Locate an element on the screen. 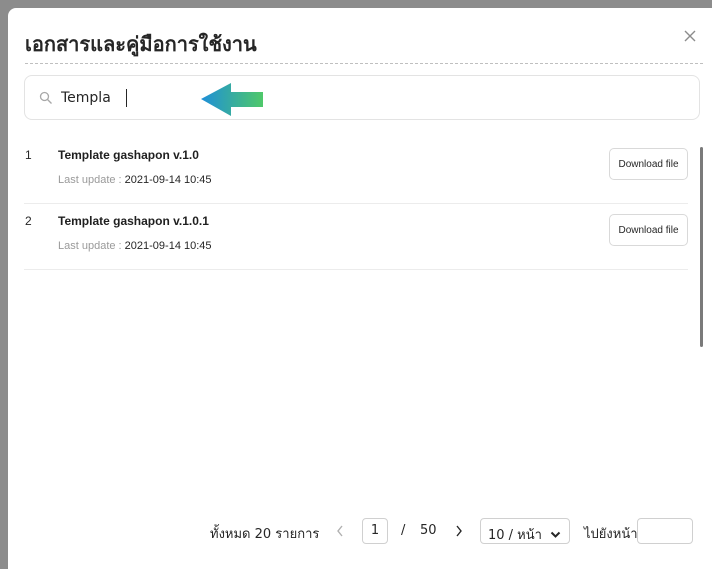 Image resolution: width=712 pixels, height=569 pixels. goto-page-label: ไปยังหน้า is located at coordinates (611, 534).